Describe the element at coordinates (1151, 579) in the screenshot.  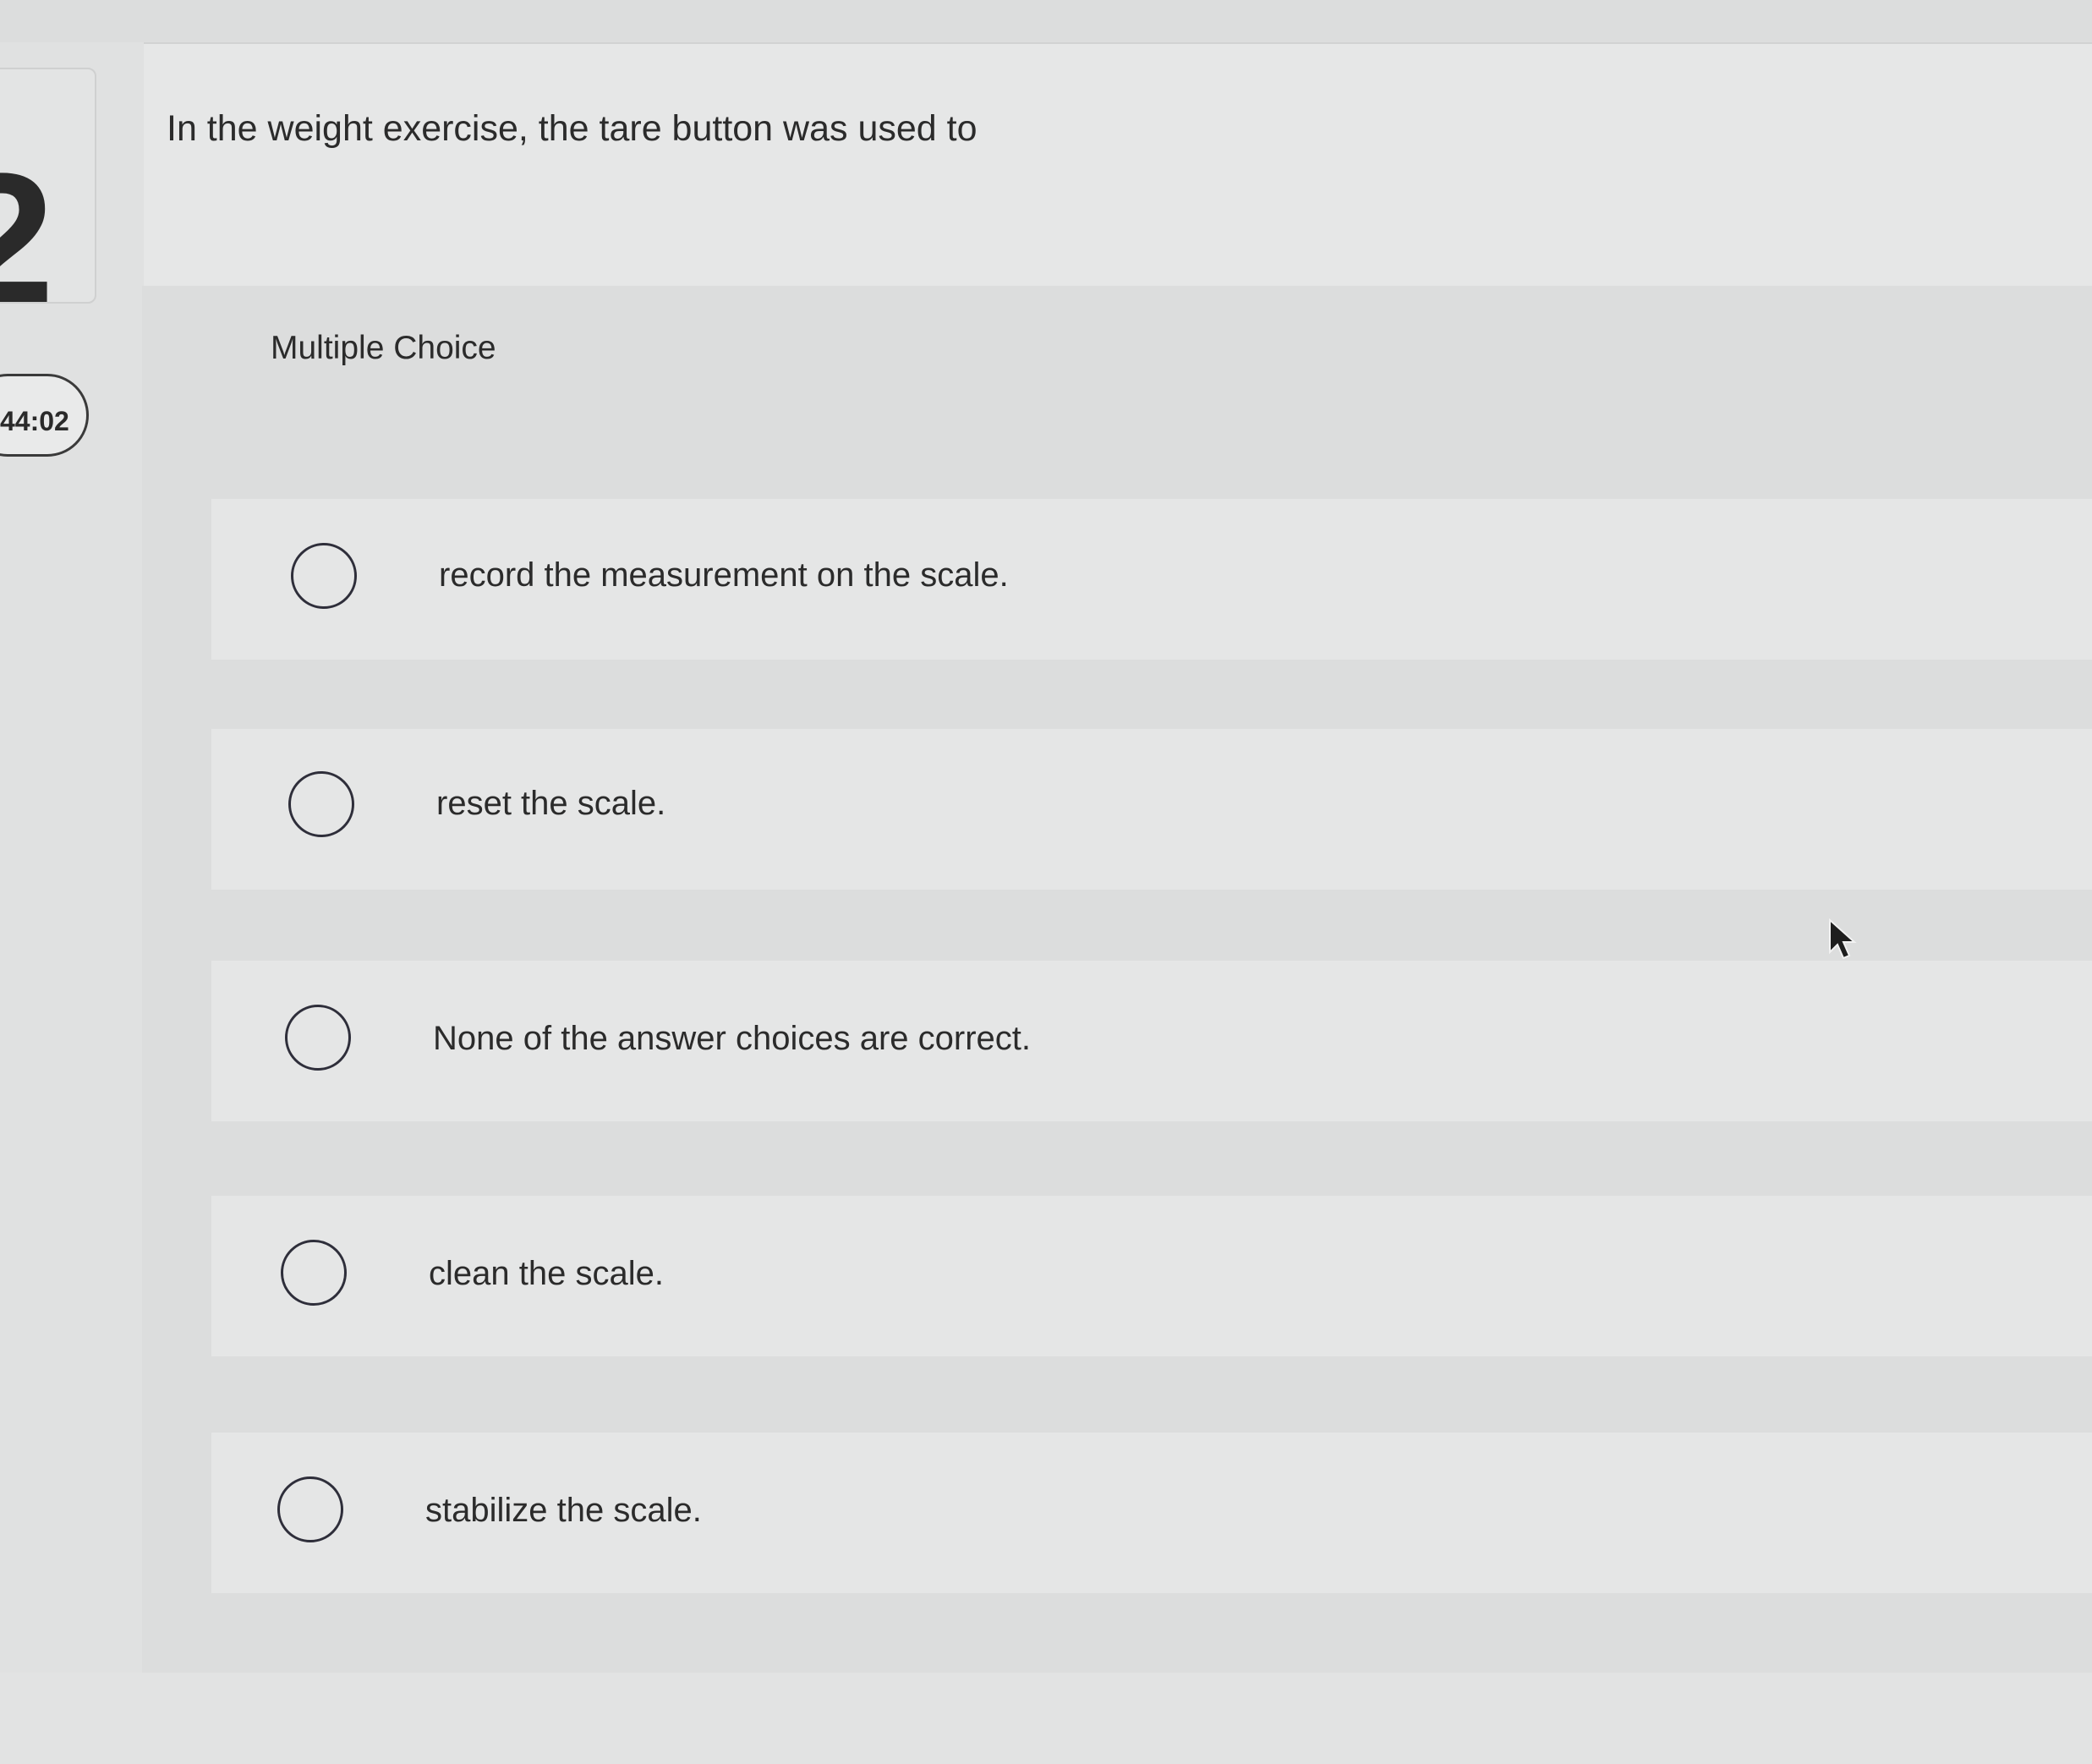
I see `answer-option: record the measurement on the scale.` at that location.